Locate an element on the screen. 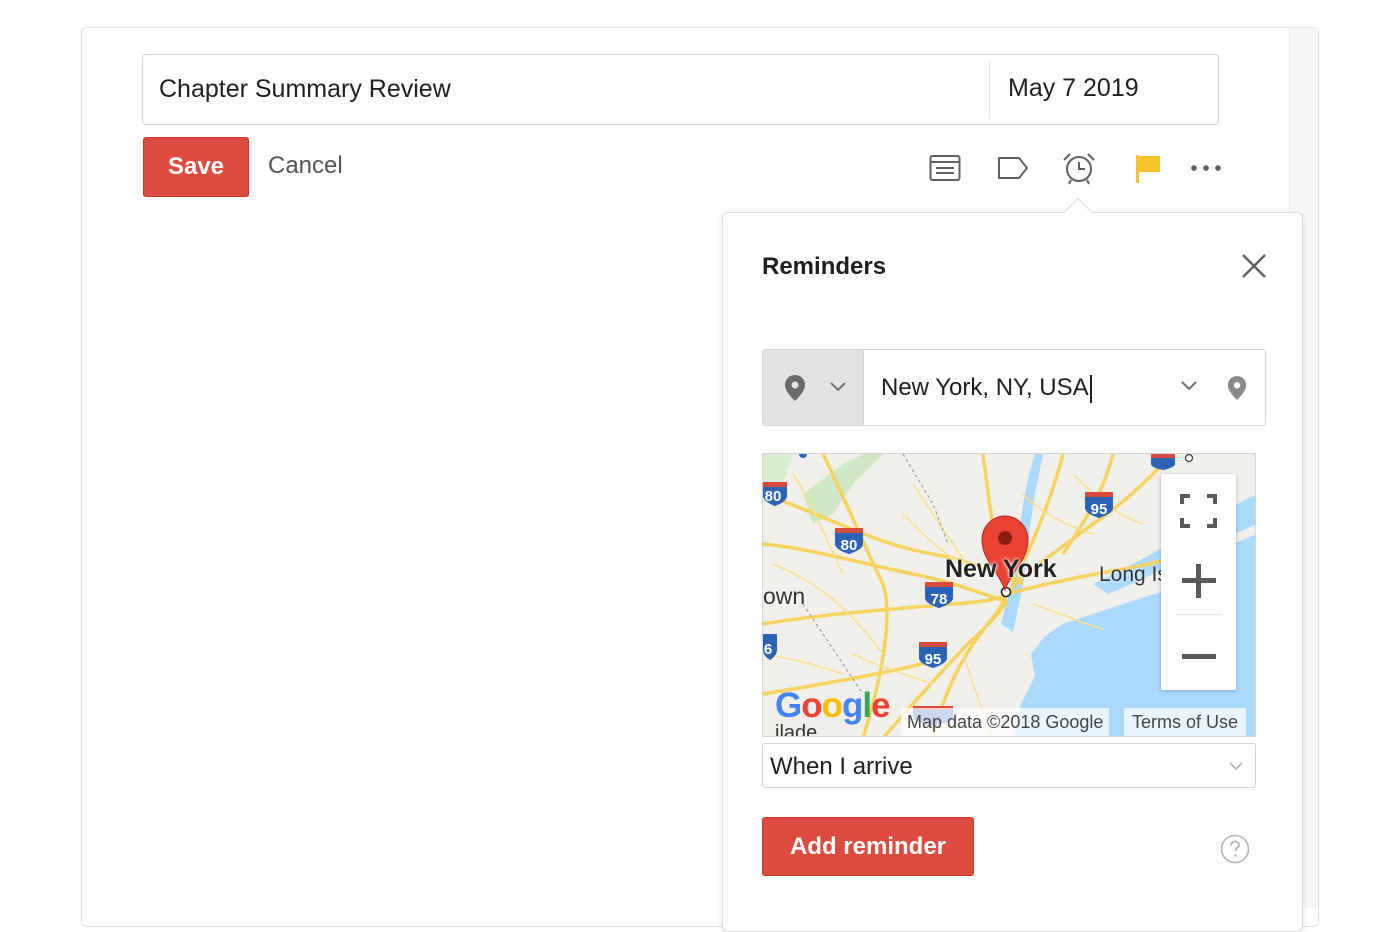 The image size is (1400, 932). location-pin-icon is located at coordinates (795, 388).